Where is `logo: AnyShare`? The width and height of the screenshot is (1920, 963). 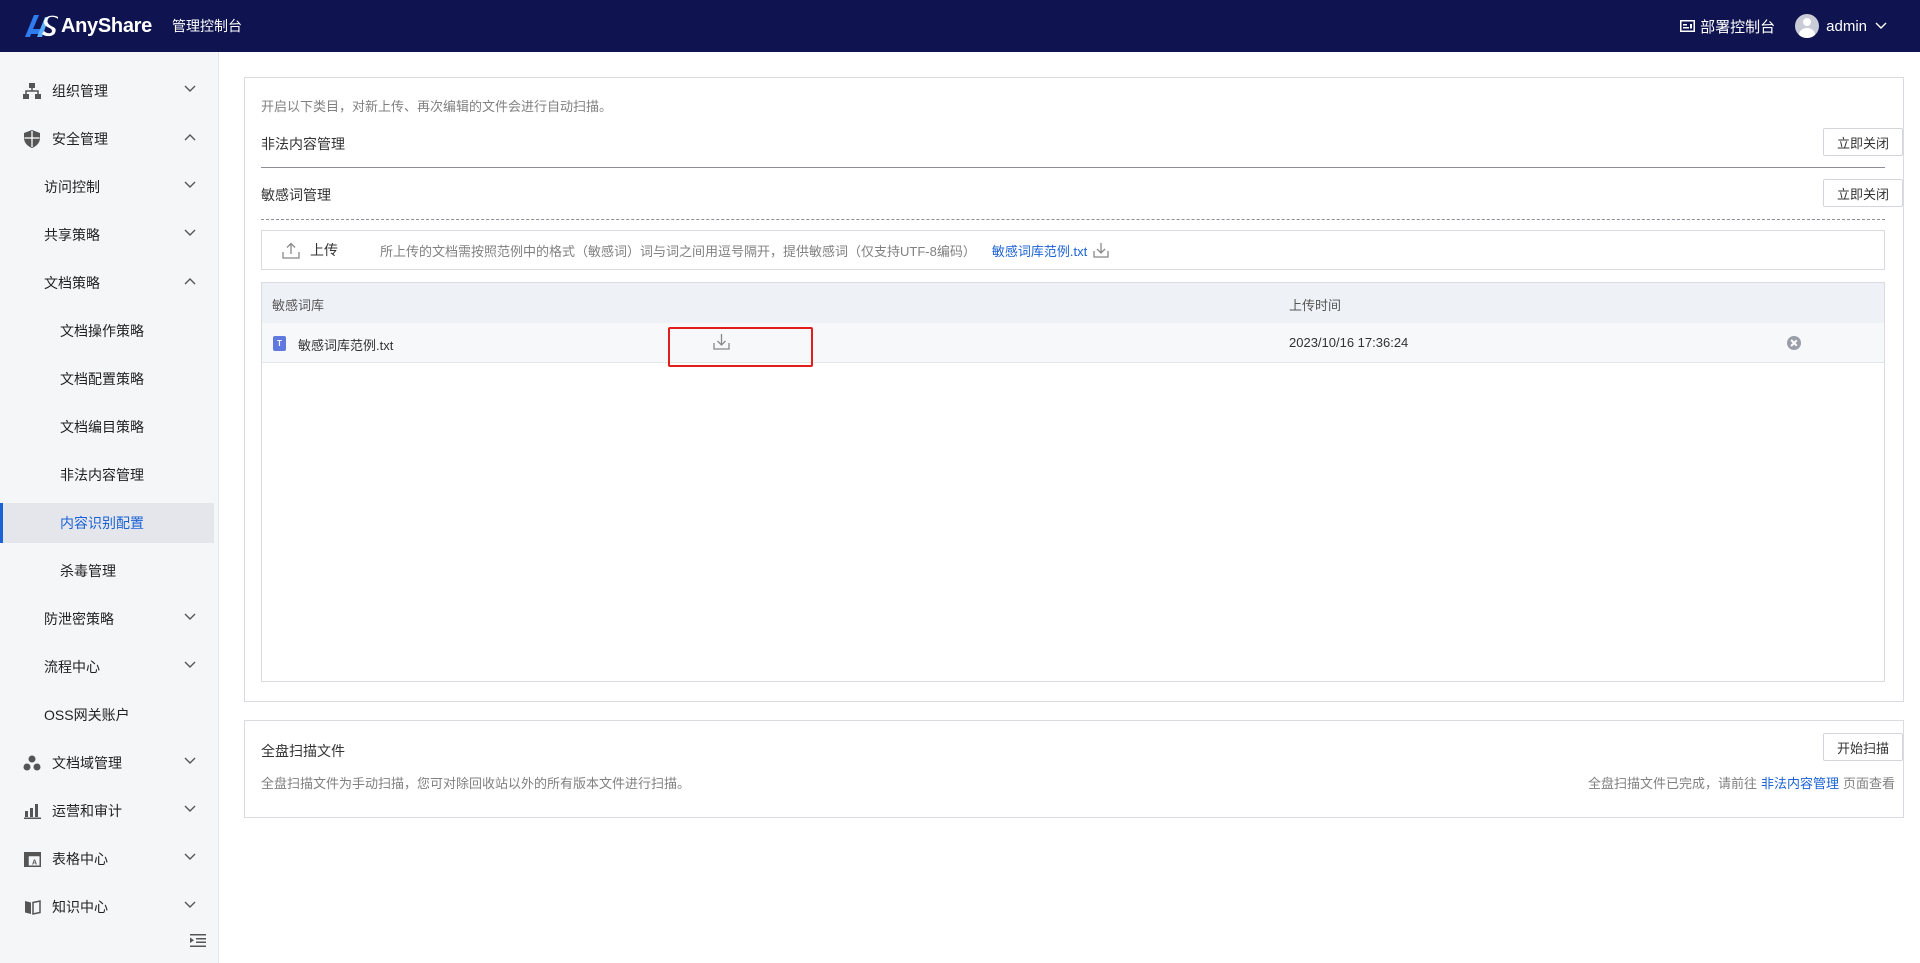
logo: AnyShare is located at coordinates (88, 26).